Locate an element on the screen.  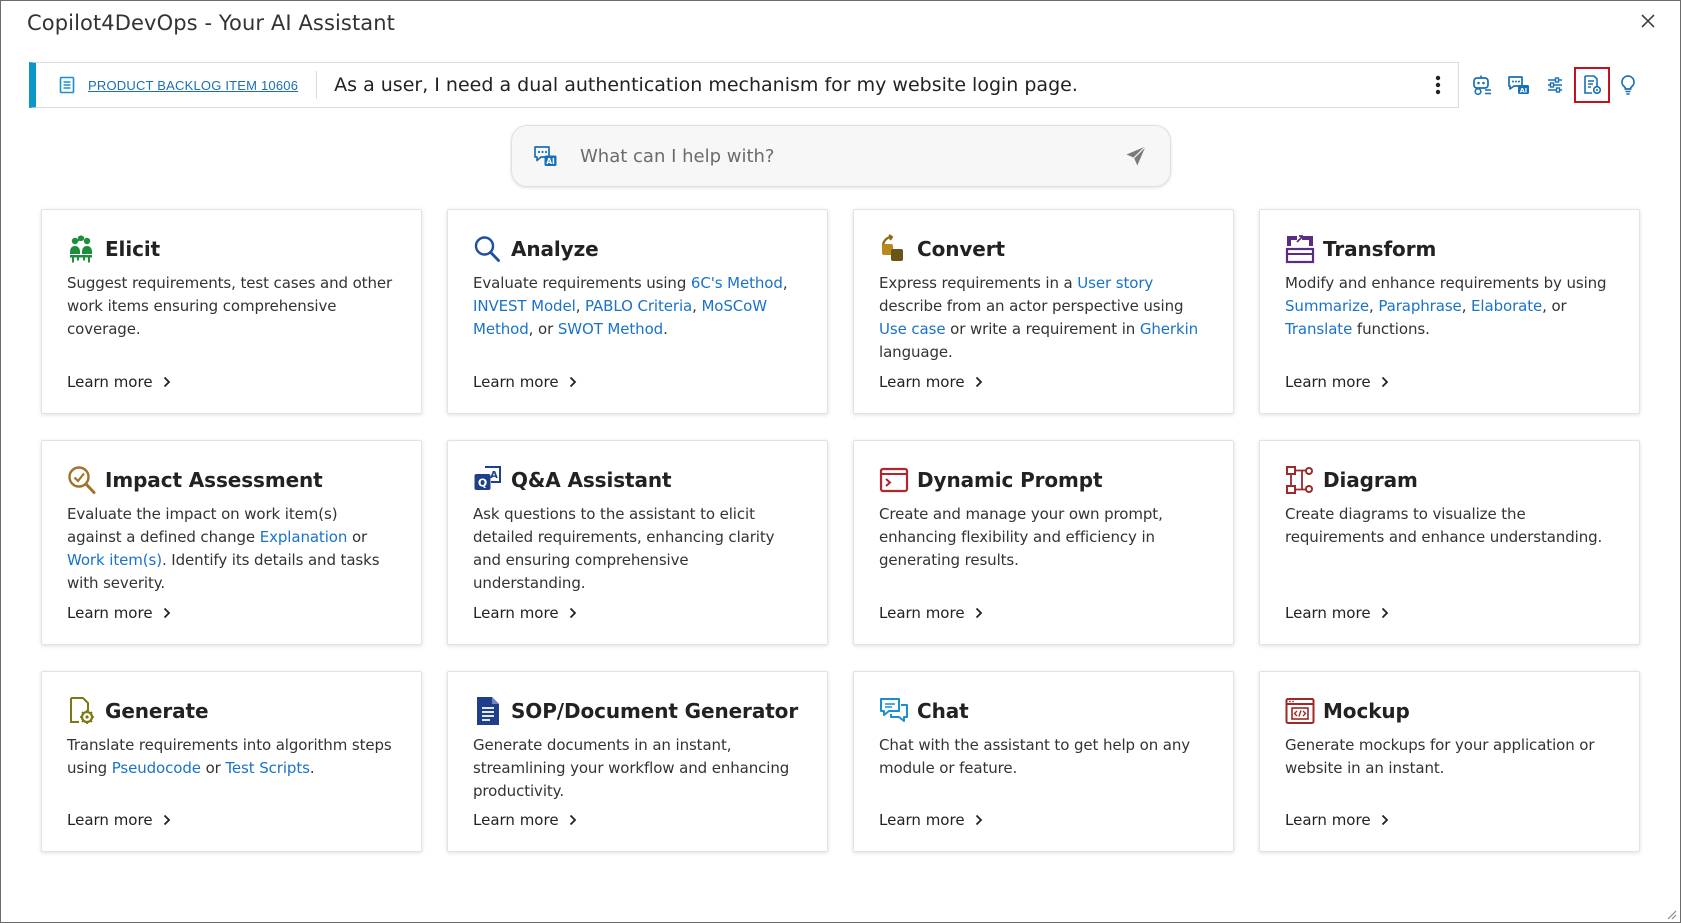
link-explanation: Explanation is located at coordinates (304, 537).